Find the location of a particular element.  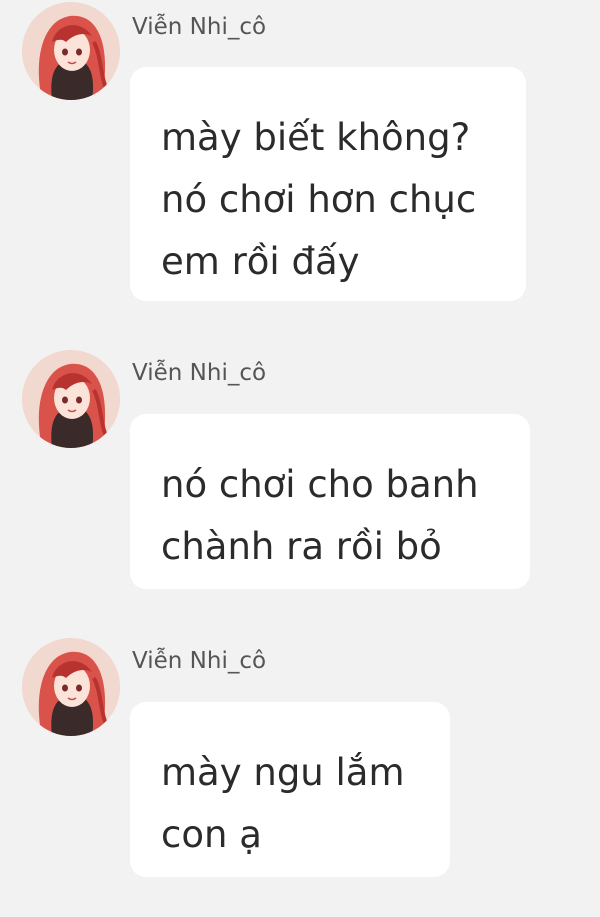

message-text-line: mày biết không? is located at coordinates (316, 137).